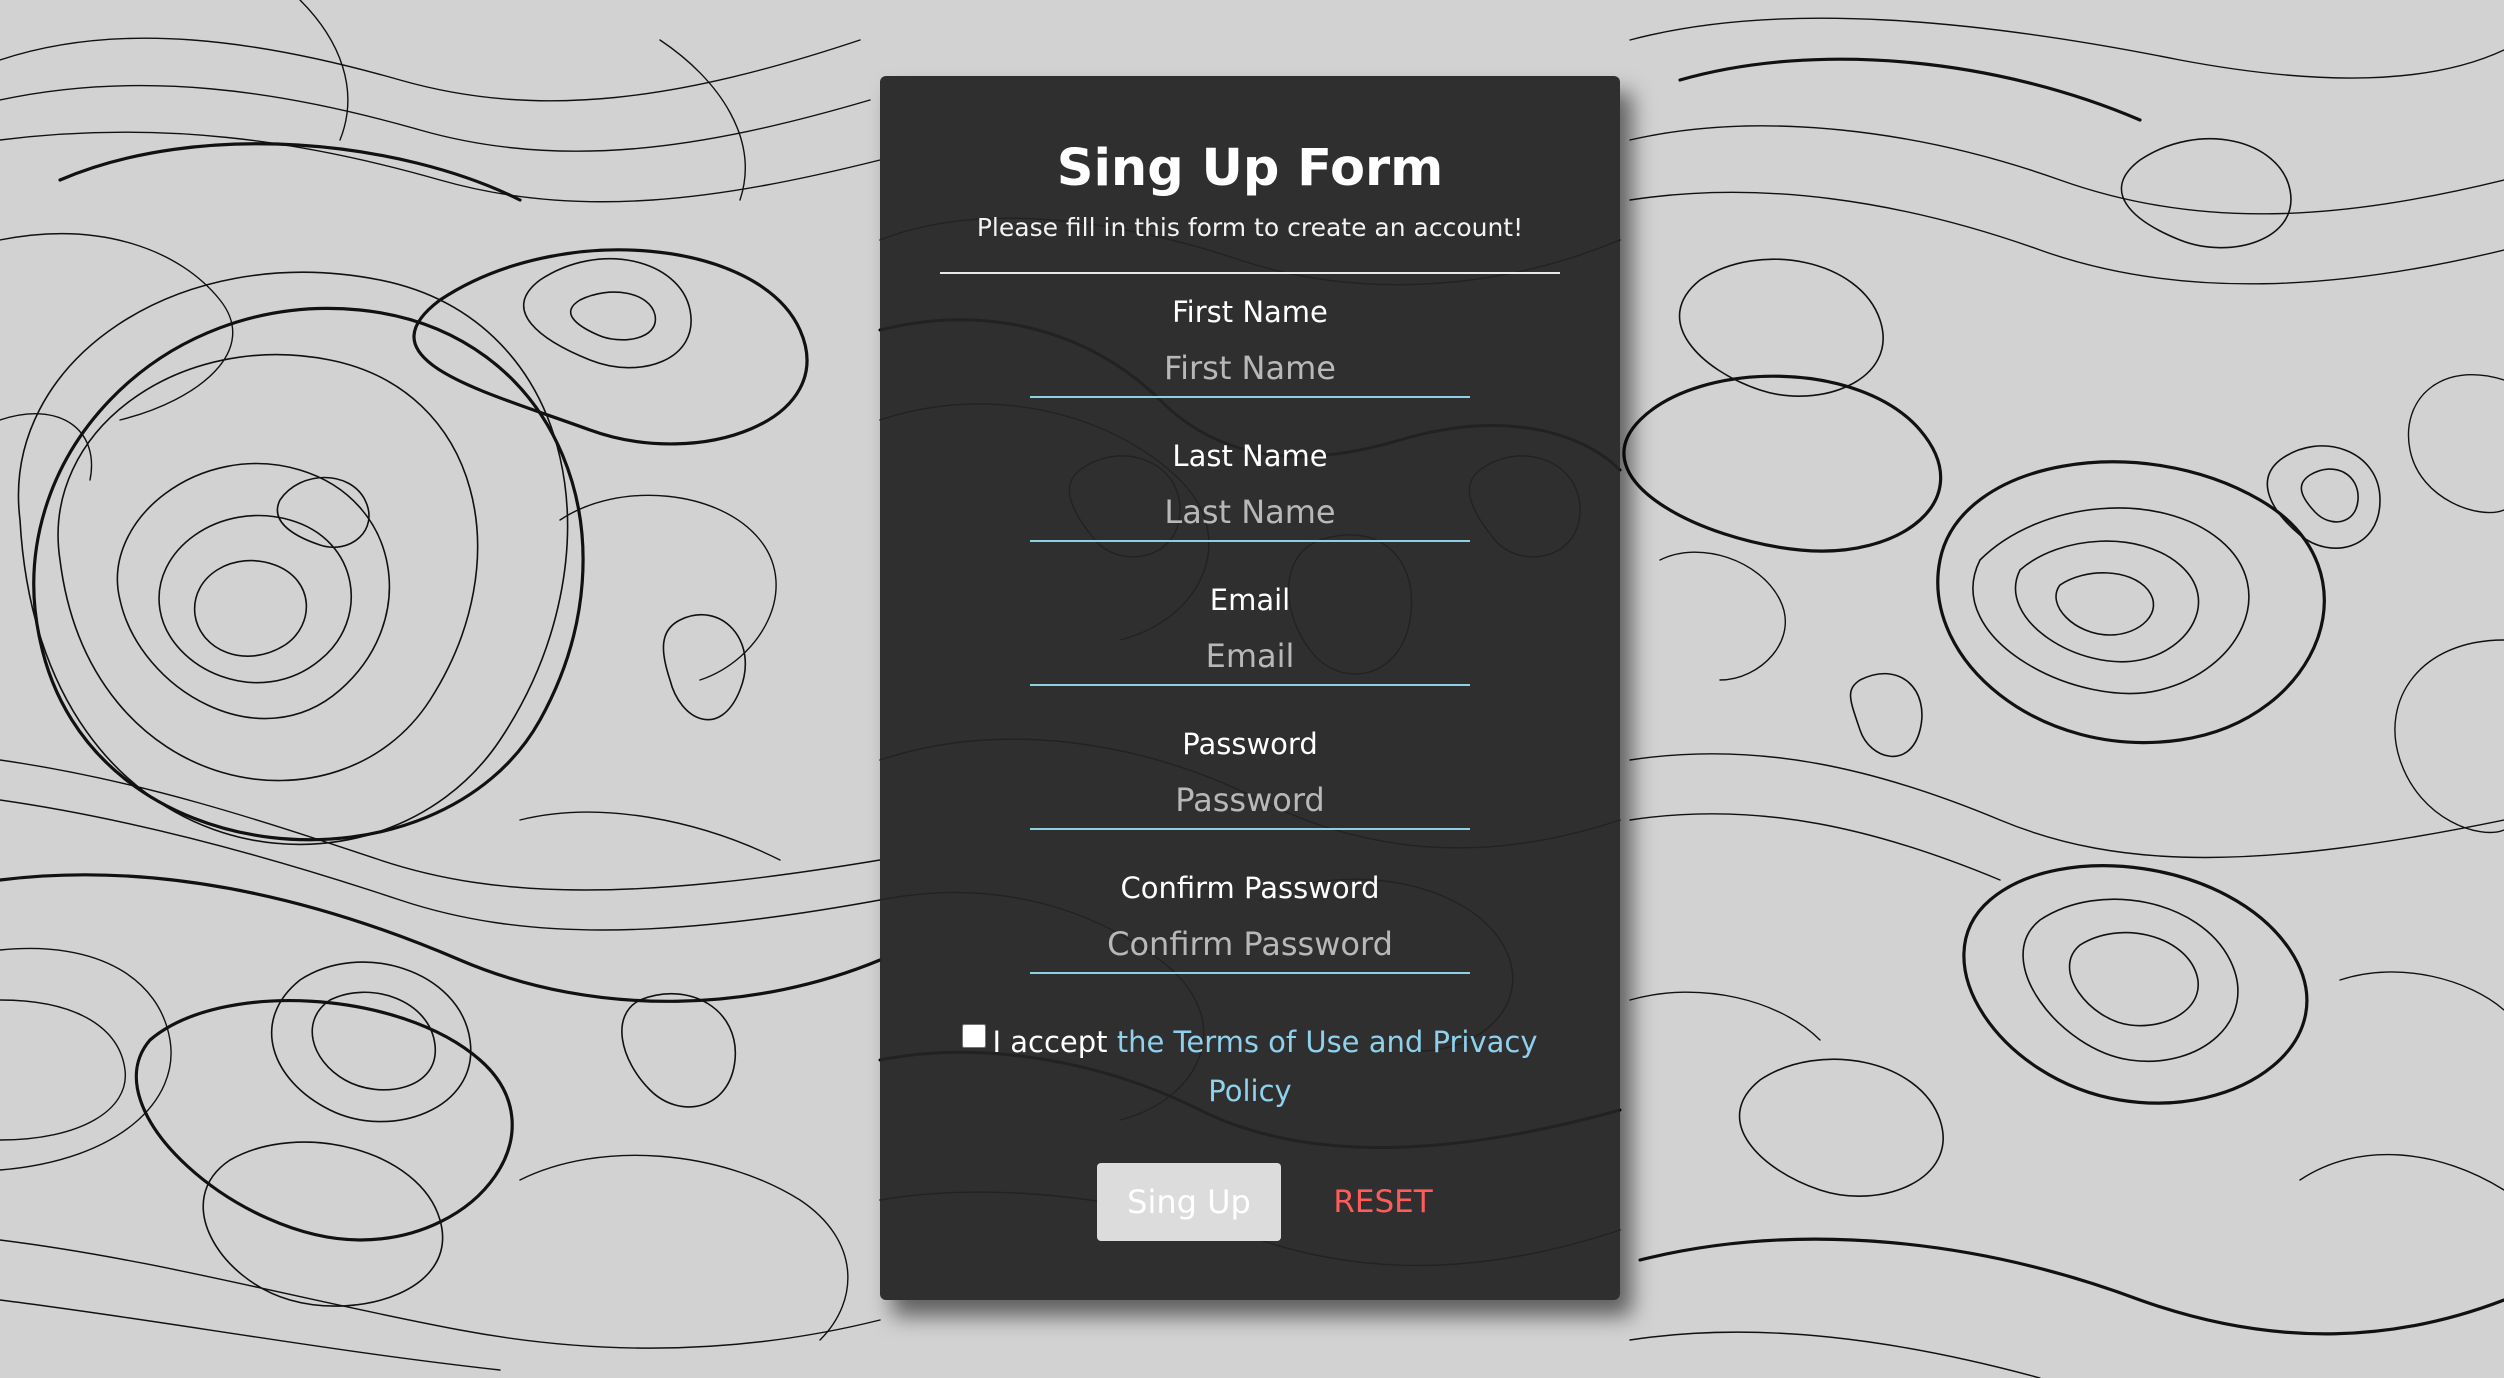 This screenshot has width=2504, height=1378. I want to click on confirm-password-label: Confirm Password, so click(1250, 888).